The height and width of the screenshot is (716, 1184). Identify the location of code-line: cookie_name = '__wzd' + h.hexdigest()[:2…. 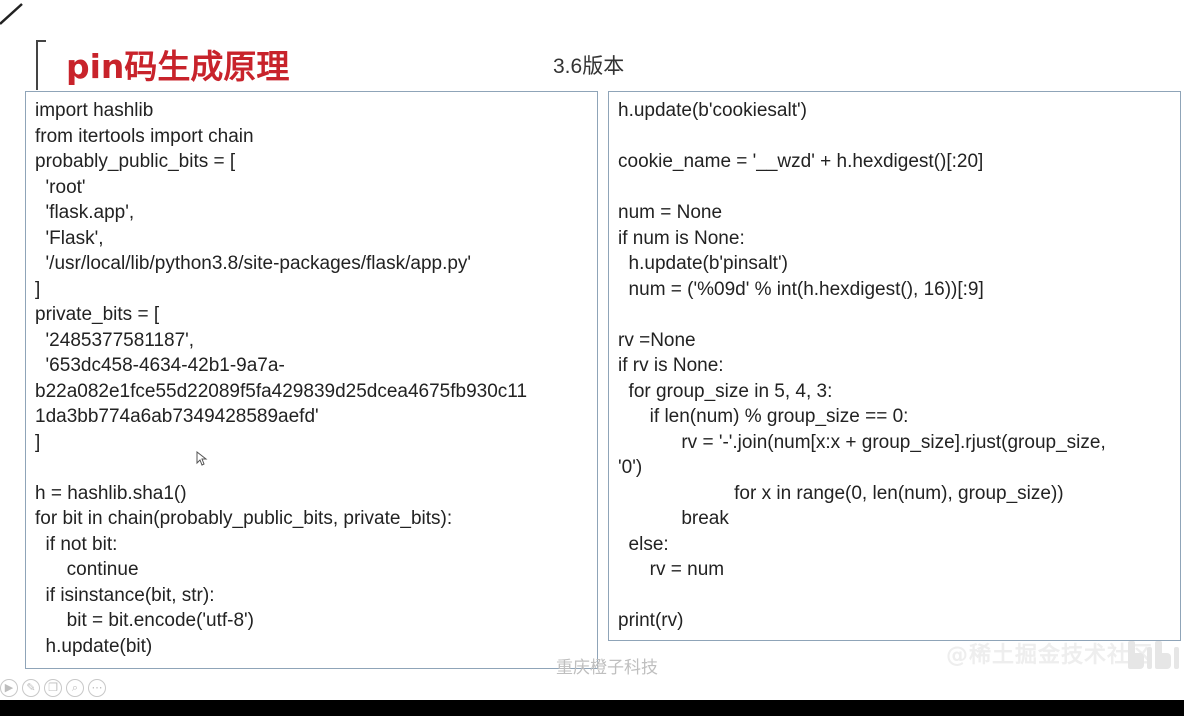
(801, 161).